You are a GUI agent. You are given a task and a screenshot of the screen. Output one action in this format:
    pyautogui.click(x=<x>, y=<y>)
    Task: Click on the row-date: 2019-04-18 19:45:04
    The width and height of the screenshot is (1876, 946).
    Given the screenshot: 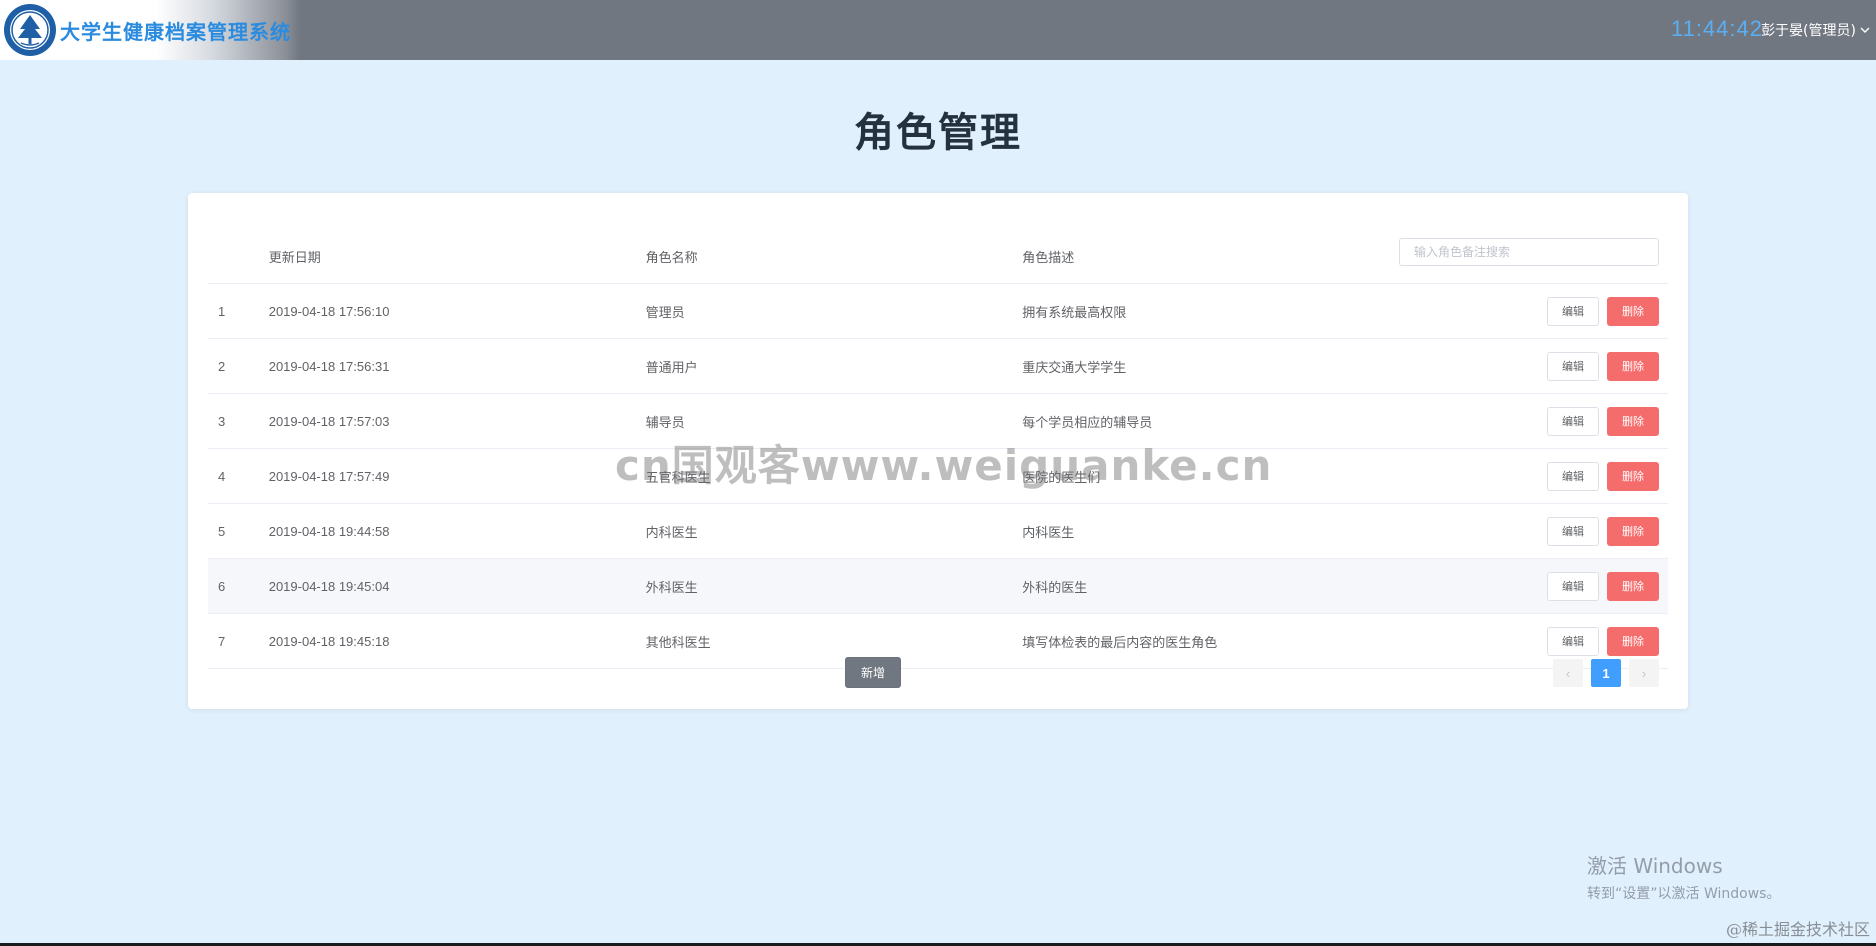 What is the action you would take?
    pyautogui.click(x=456, y=586)
    